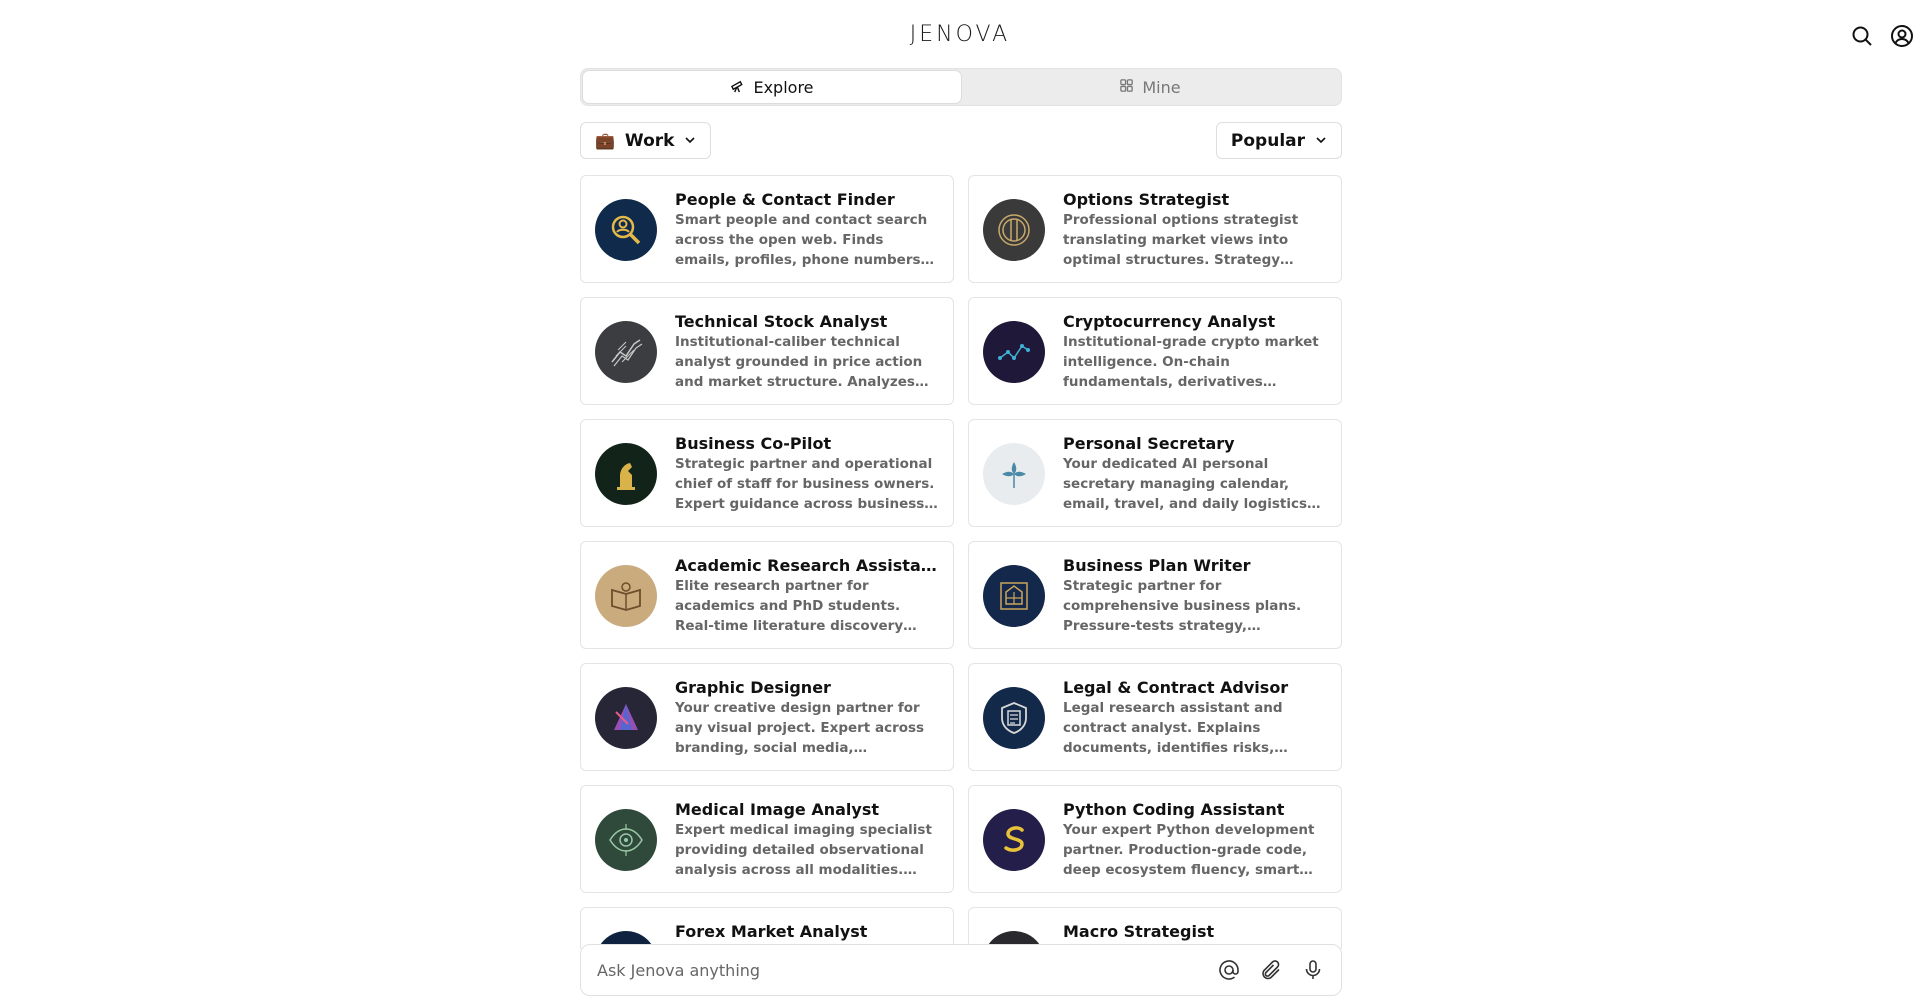 Image resolution: width=1920 pixels, height=1000 pixels. What do you see at coordinates (1161, 87) in the screenshot?
I see `tab-mine-label: Mine` at bounding box center [1161, 87].